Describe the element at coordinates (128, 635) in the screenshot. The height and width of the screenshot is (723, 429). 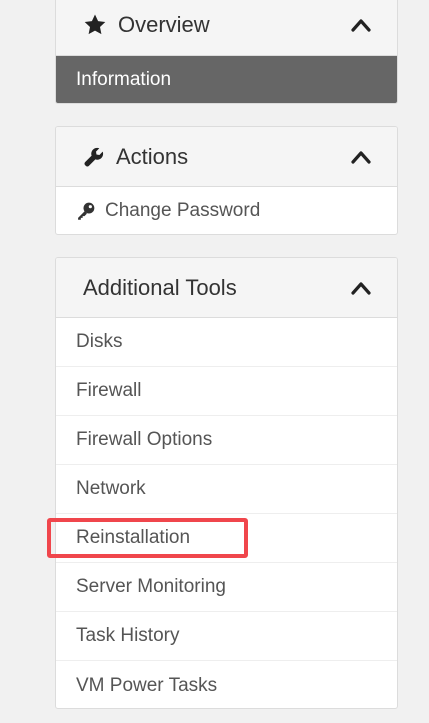
I see `sidebar-item-label: Task History` at that location.